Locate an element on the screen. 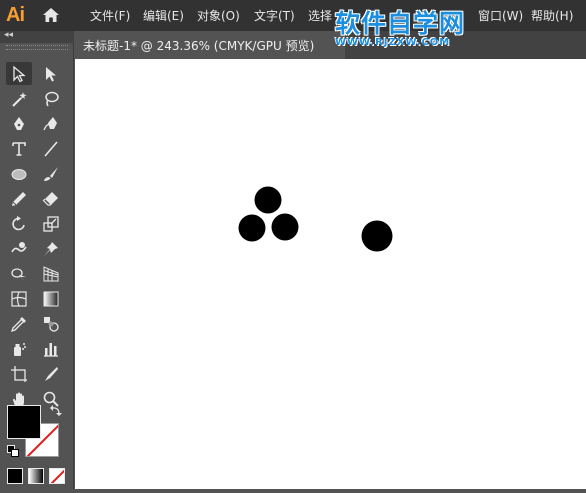 This screenshot has height=493, width=586. line-segment-tool is located at coordinates (51, 148).